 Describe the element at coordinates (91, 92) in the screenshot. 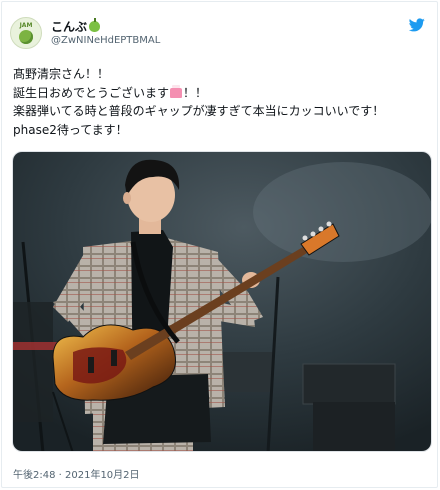

I see `tweet-line-2-text: 誕生日おめでとうございます` at that location.